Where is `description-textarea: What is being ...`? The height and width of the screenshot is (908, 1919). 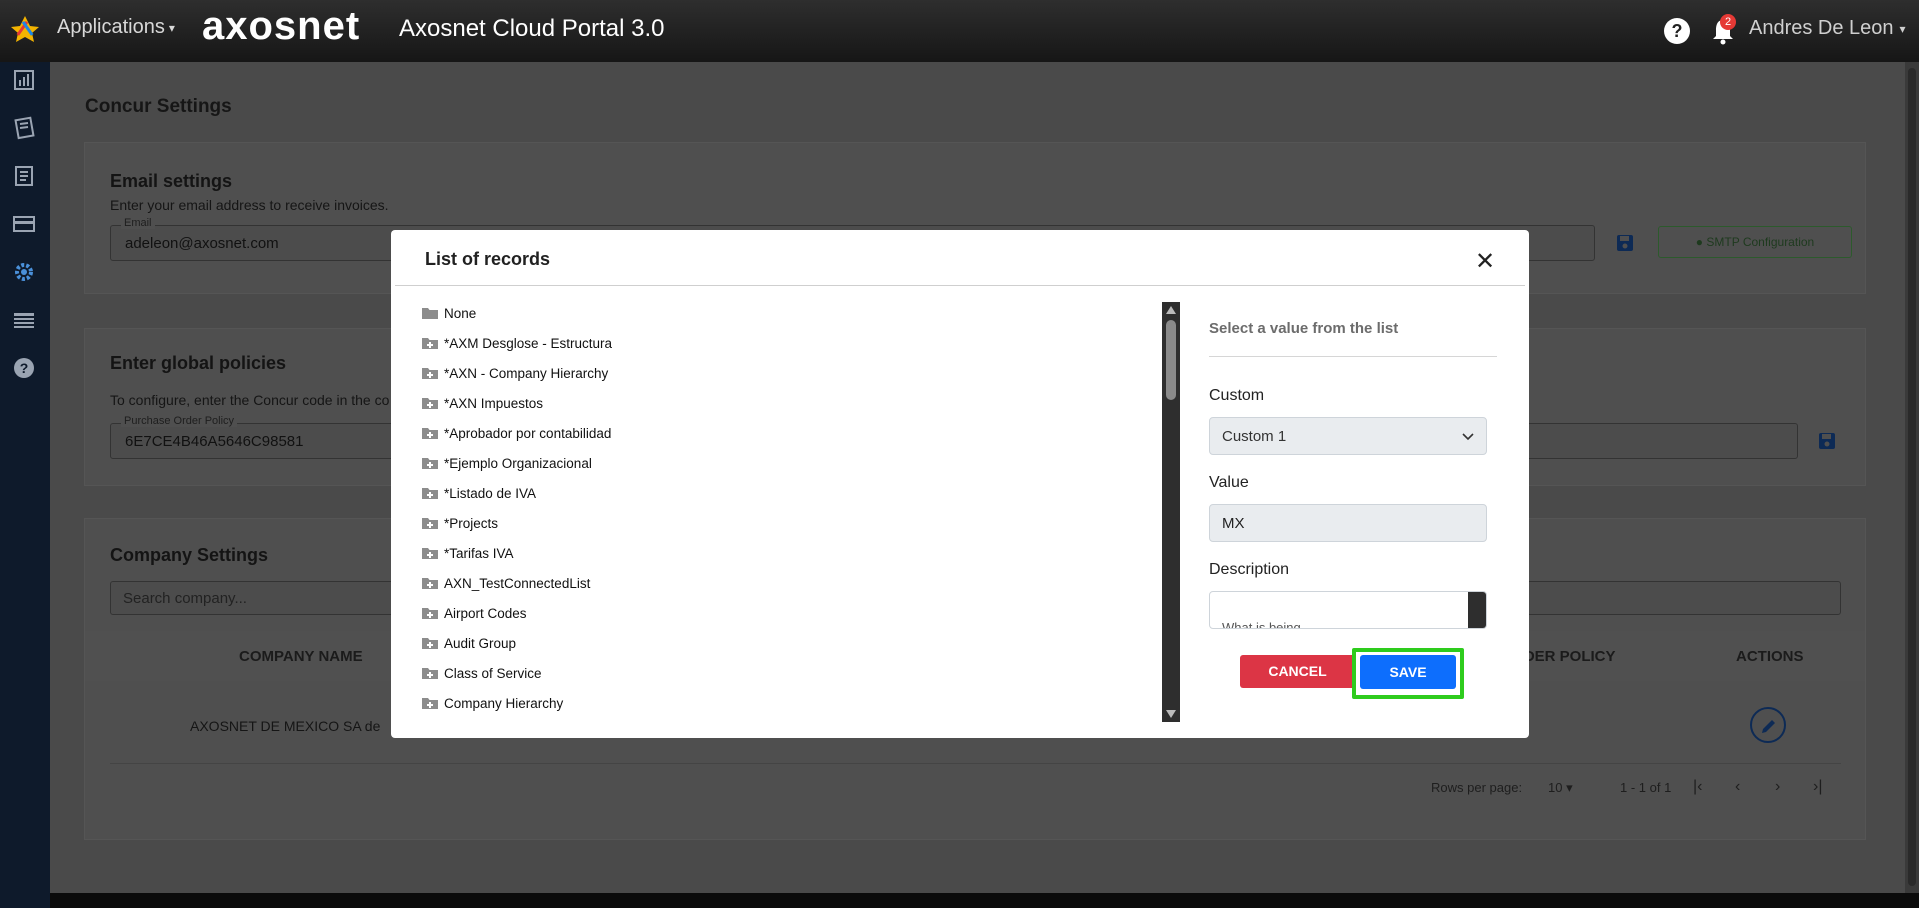
description-textarea: What is being ... is located at coordinates (1348, 610).